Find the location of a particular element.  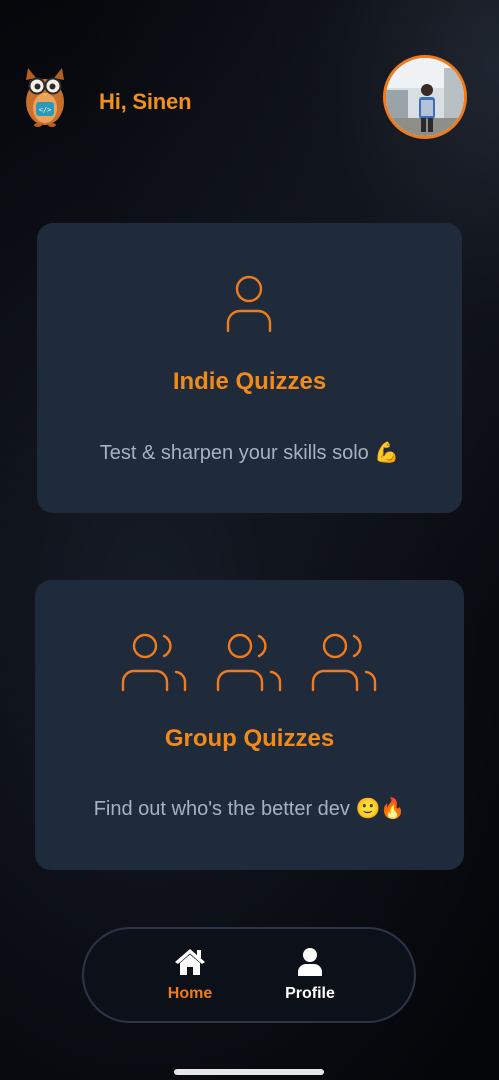

group-quizzes-description: Find out who's the better dev 🙂🔥 is located at coordinates (249, 809).